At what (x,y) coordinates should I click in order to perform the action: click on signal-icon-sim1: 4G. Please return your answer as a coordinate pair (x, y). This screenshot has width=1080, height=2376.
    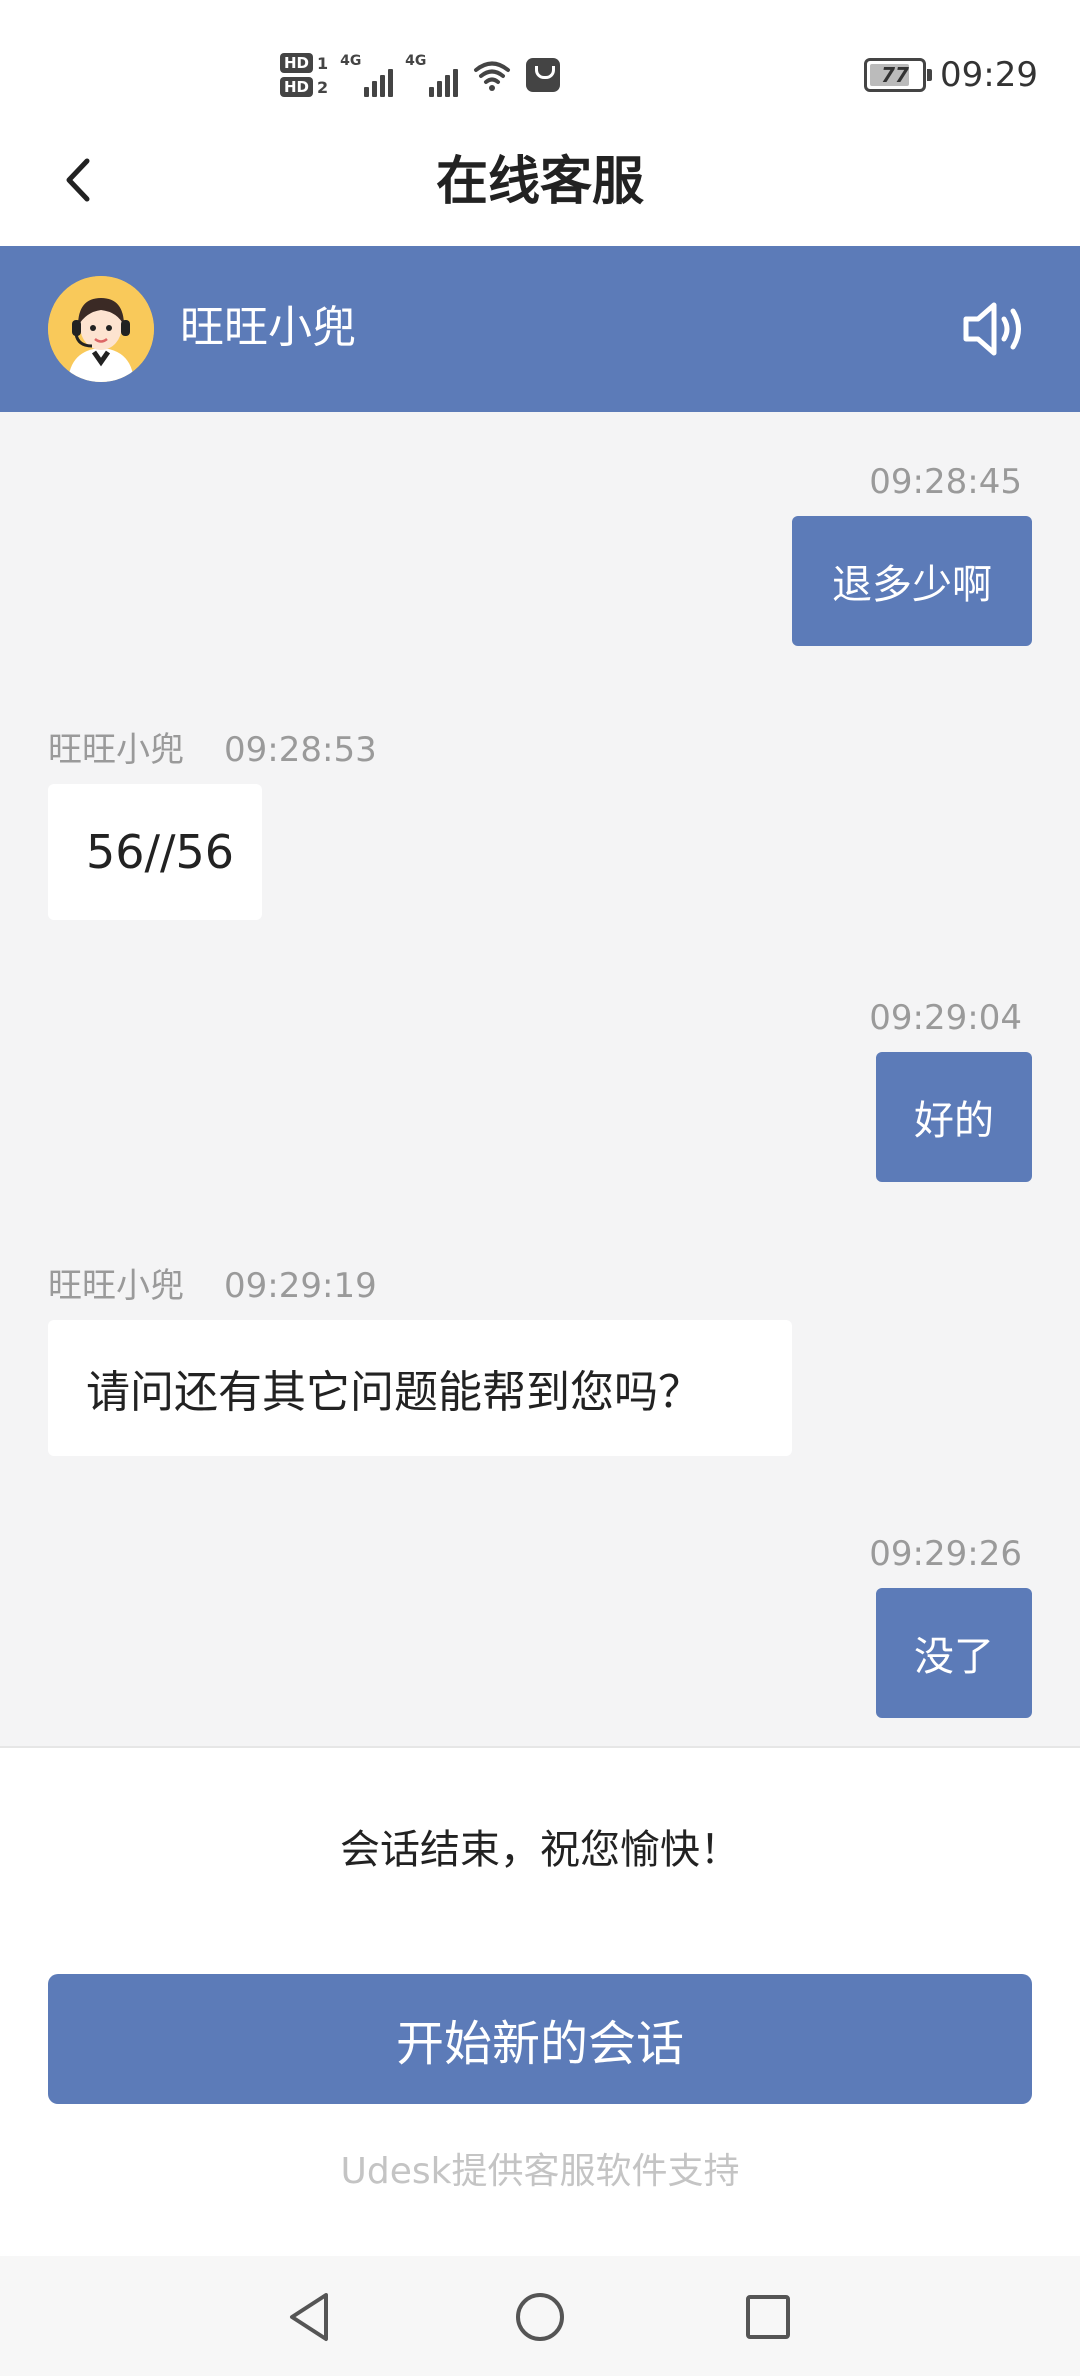
    Looking at the image, I should click on (367, 75).